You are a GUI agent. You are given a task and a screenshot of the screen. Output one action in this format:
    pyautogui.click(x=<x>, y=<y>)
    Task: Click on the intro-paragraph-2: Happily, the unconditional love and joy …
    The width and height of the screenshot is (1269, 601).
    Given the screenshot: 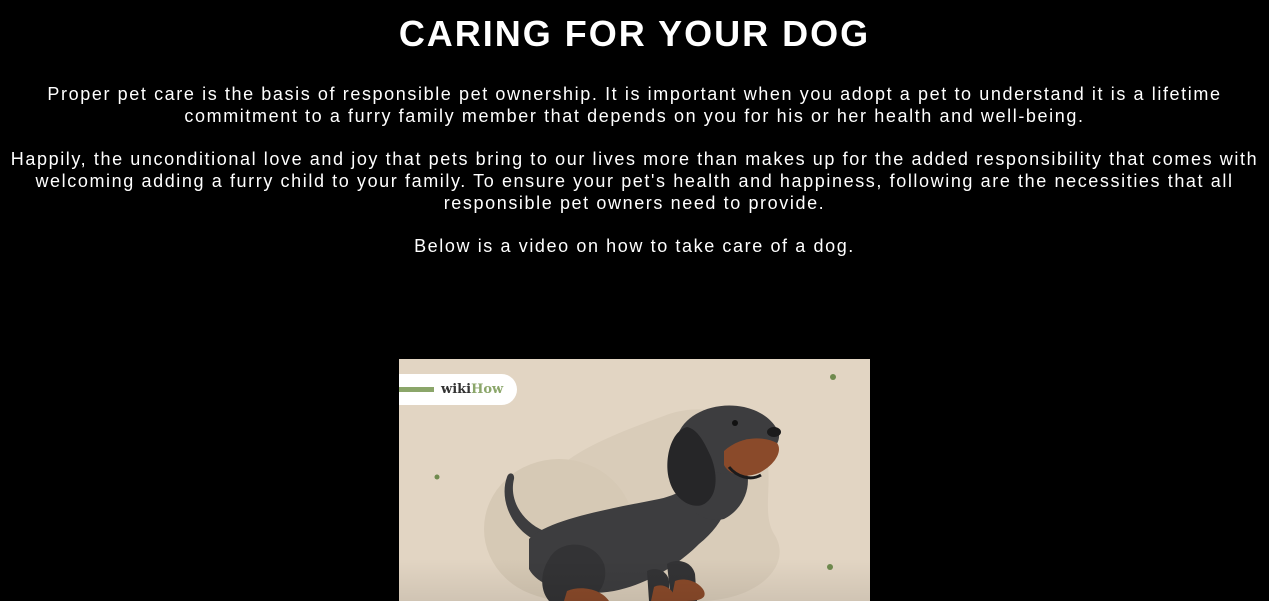 What is the action you would take?
    pyautogui.click(x=634, y=181)
    